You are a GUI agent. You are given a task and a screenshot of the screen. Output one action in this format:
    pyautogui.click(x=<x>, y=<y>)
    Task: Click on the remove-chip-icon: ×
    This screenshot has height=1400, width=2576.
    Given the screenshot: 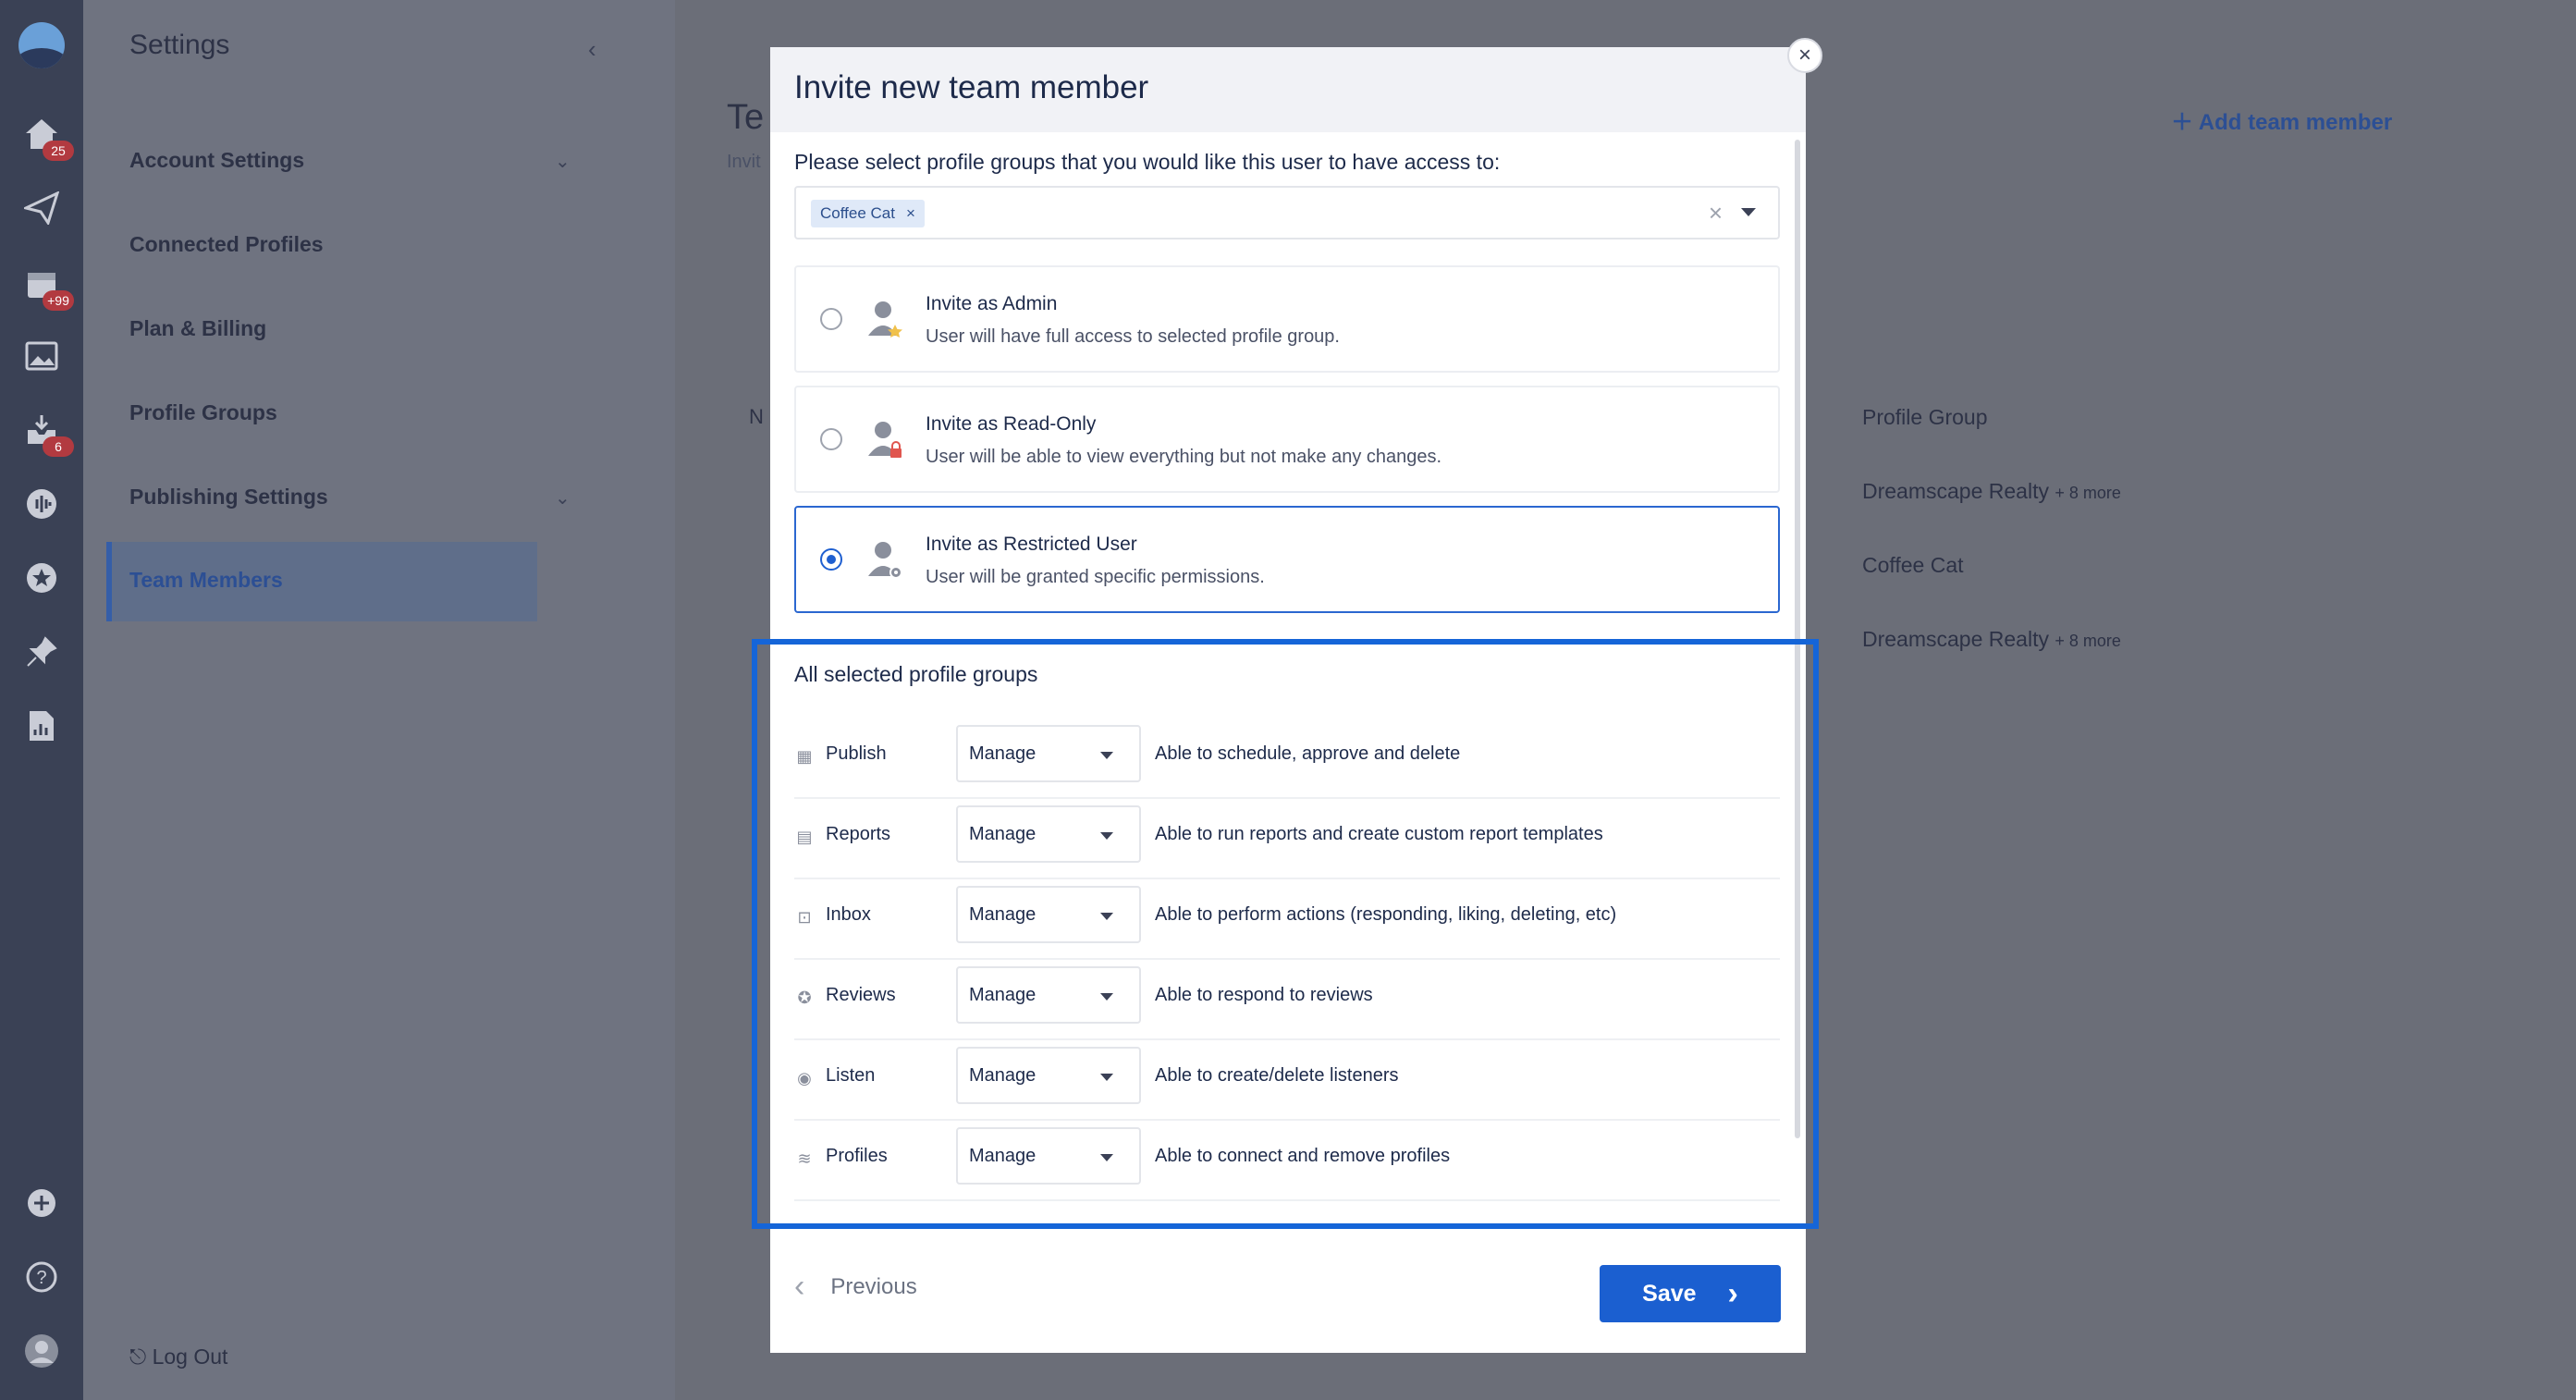 What is the action you would take?
    pyautogui.click(x=910, y=213)
    